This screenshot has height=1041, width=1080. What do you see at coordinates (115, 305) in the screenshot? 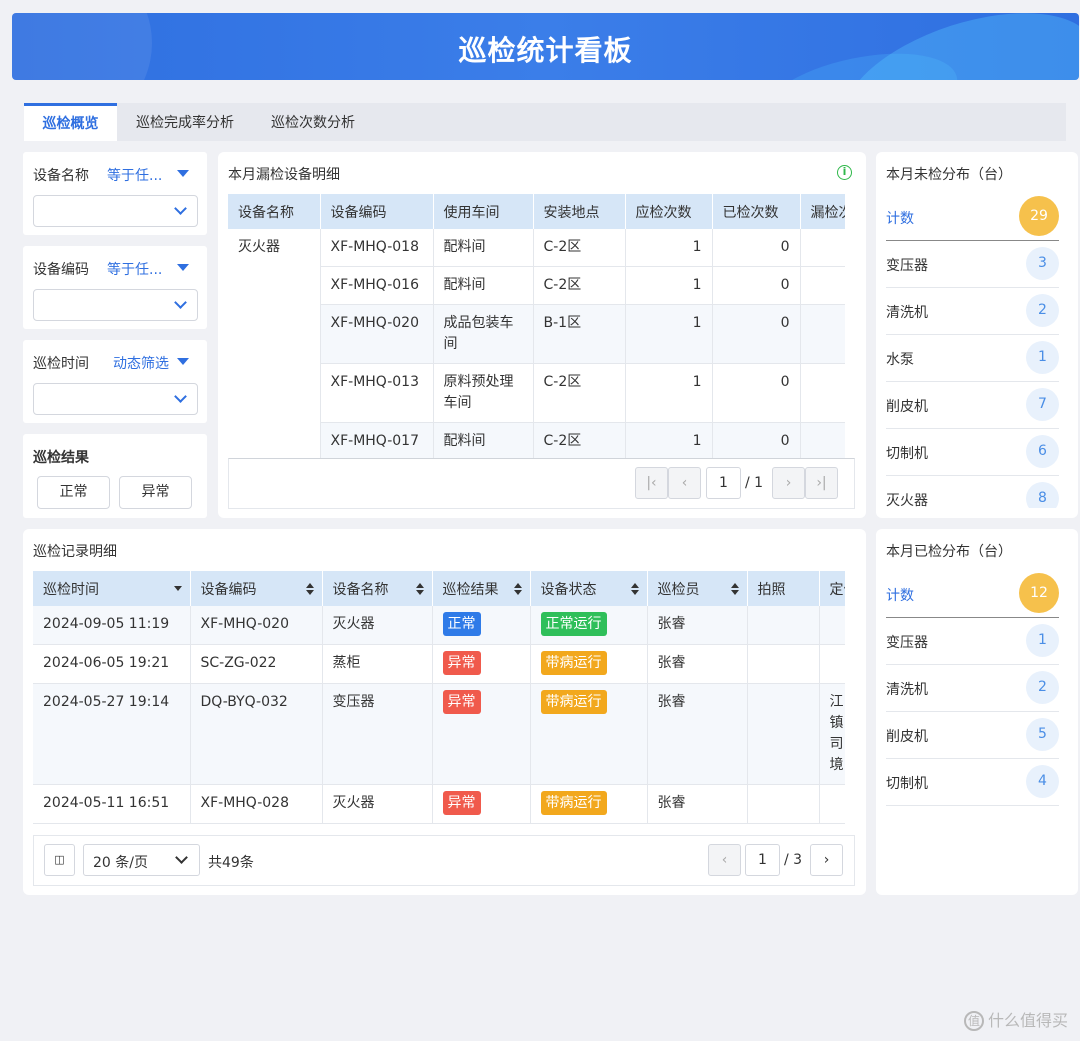
I see `device-code-select` at bounding box center [115, 305].